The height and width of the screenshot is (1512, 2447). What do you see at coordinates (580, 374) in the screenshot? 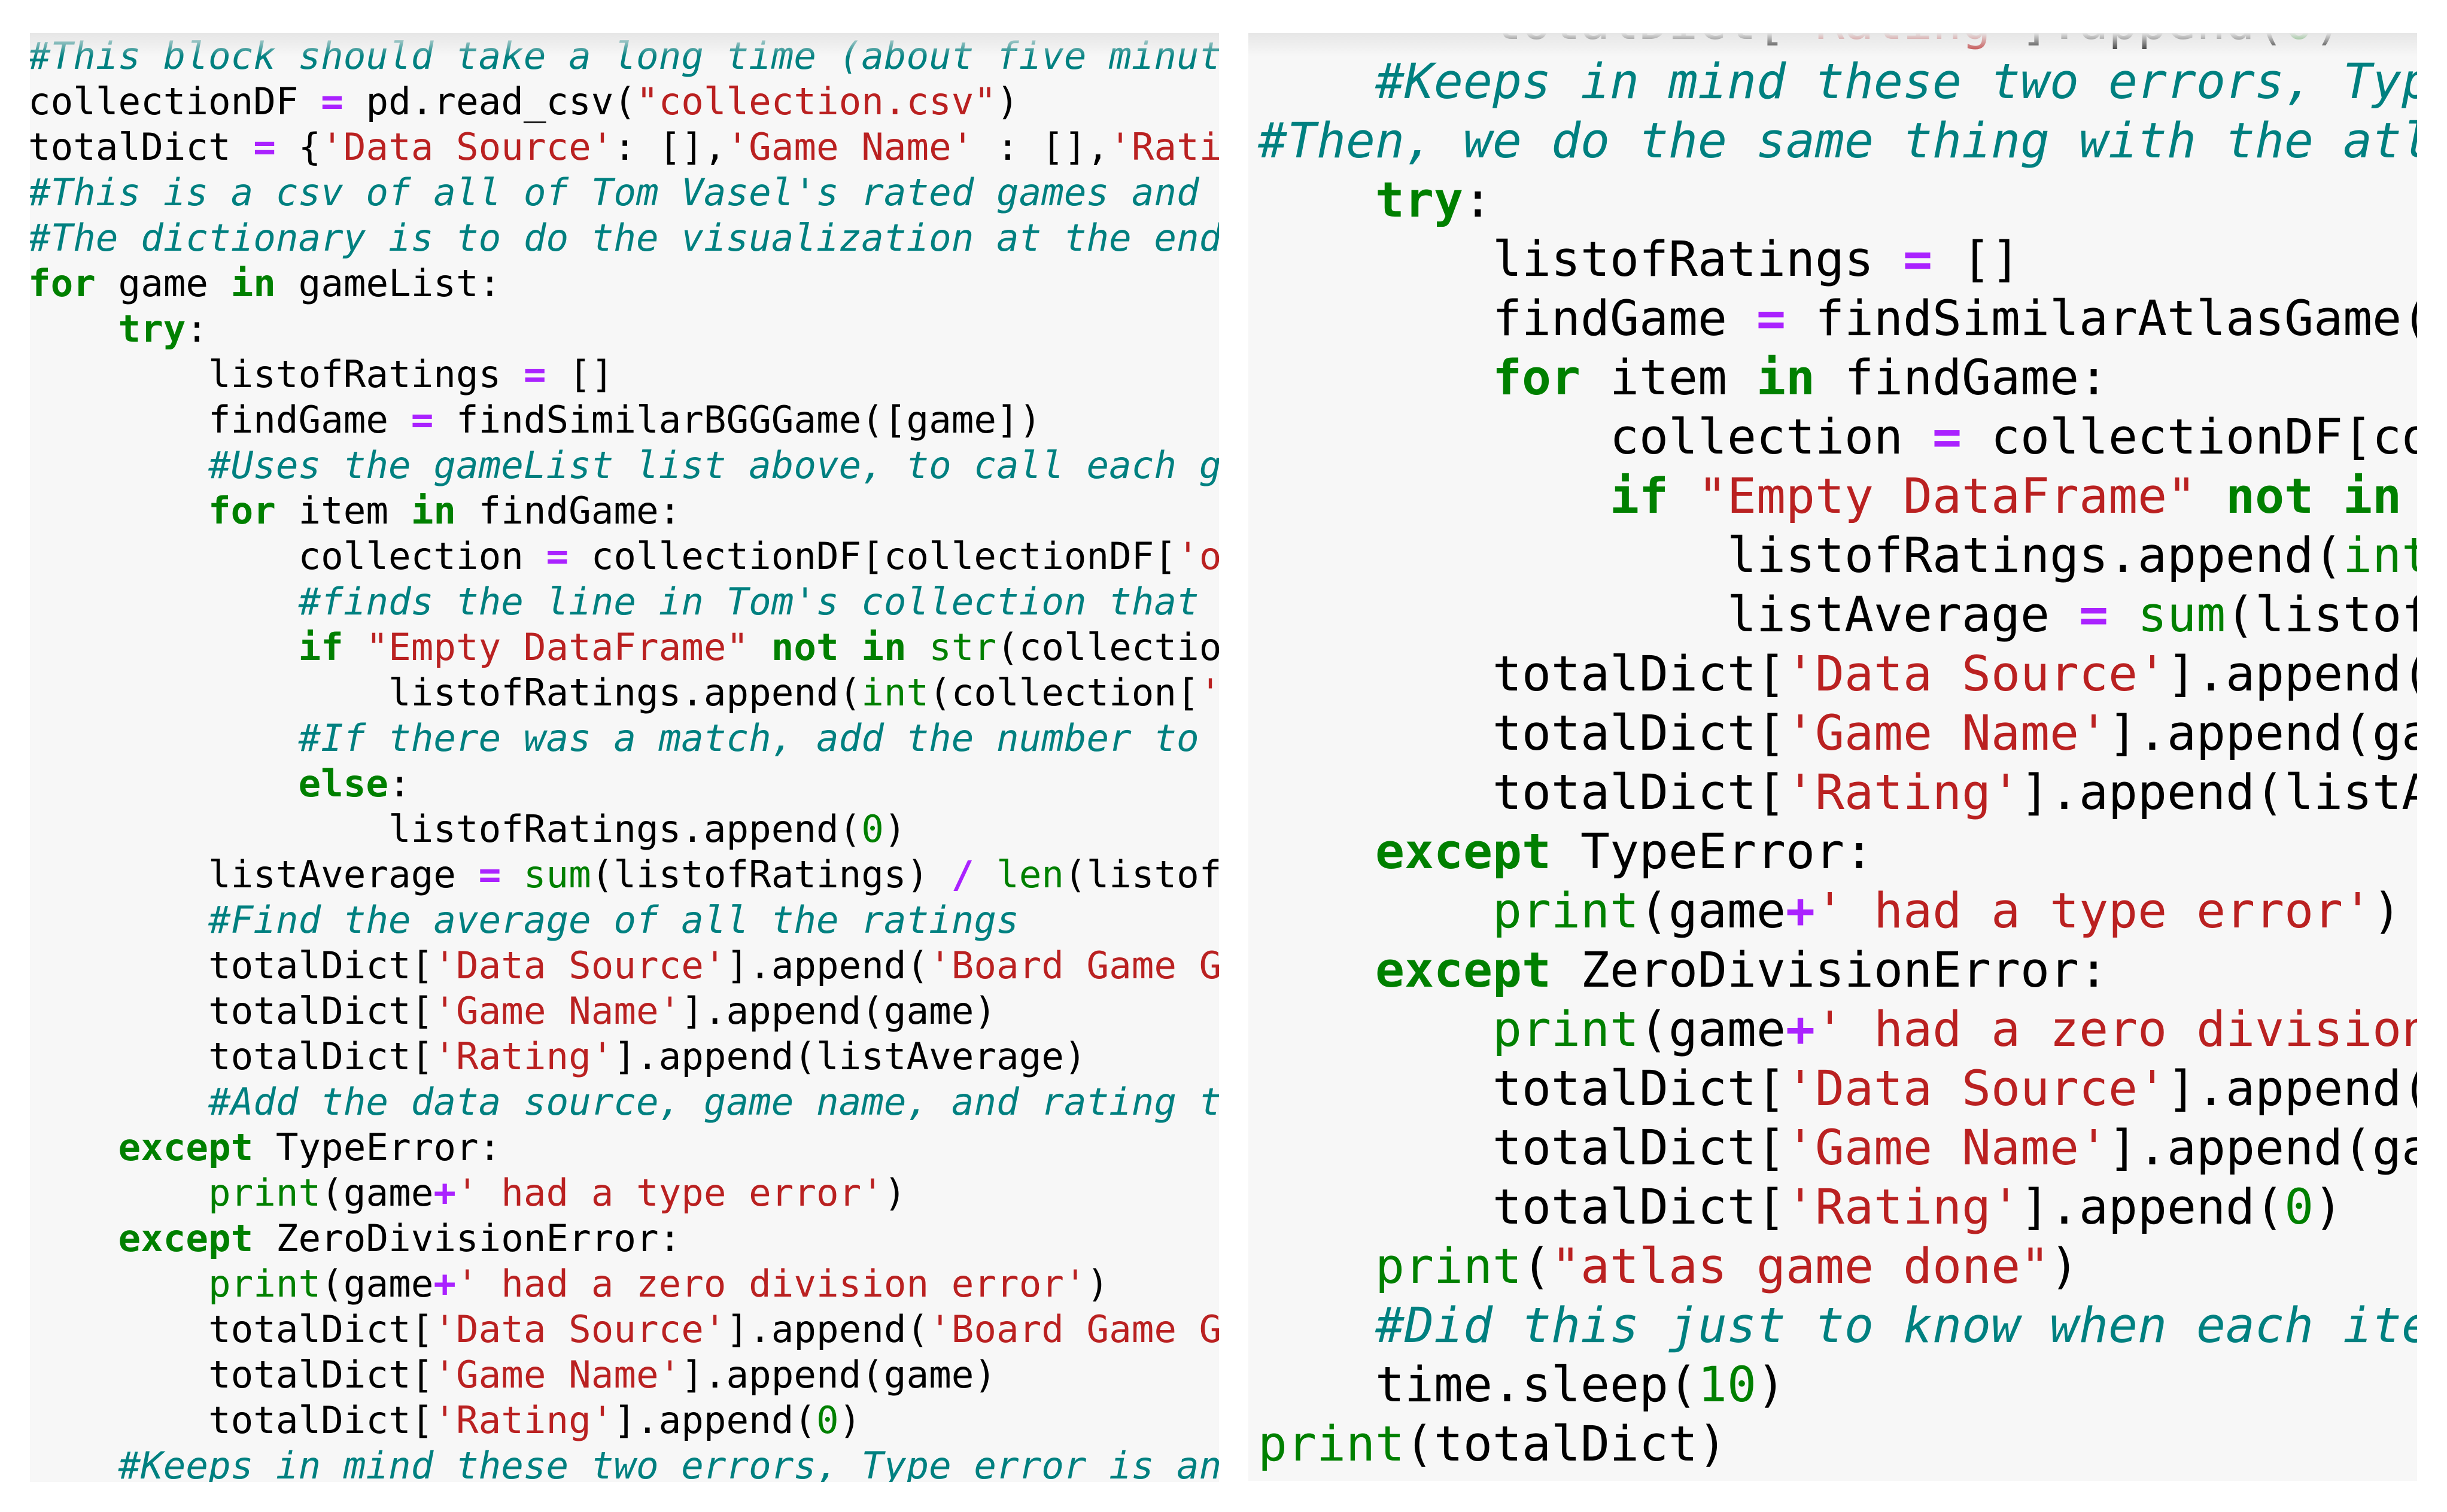
I see `code-text: []` at bounding box center [580, 374].